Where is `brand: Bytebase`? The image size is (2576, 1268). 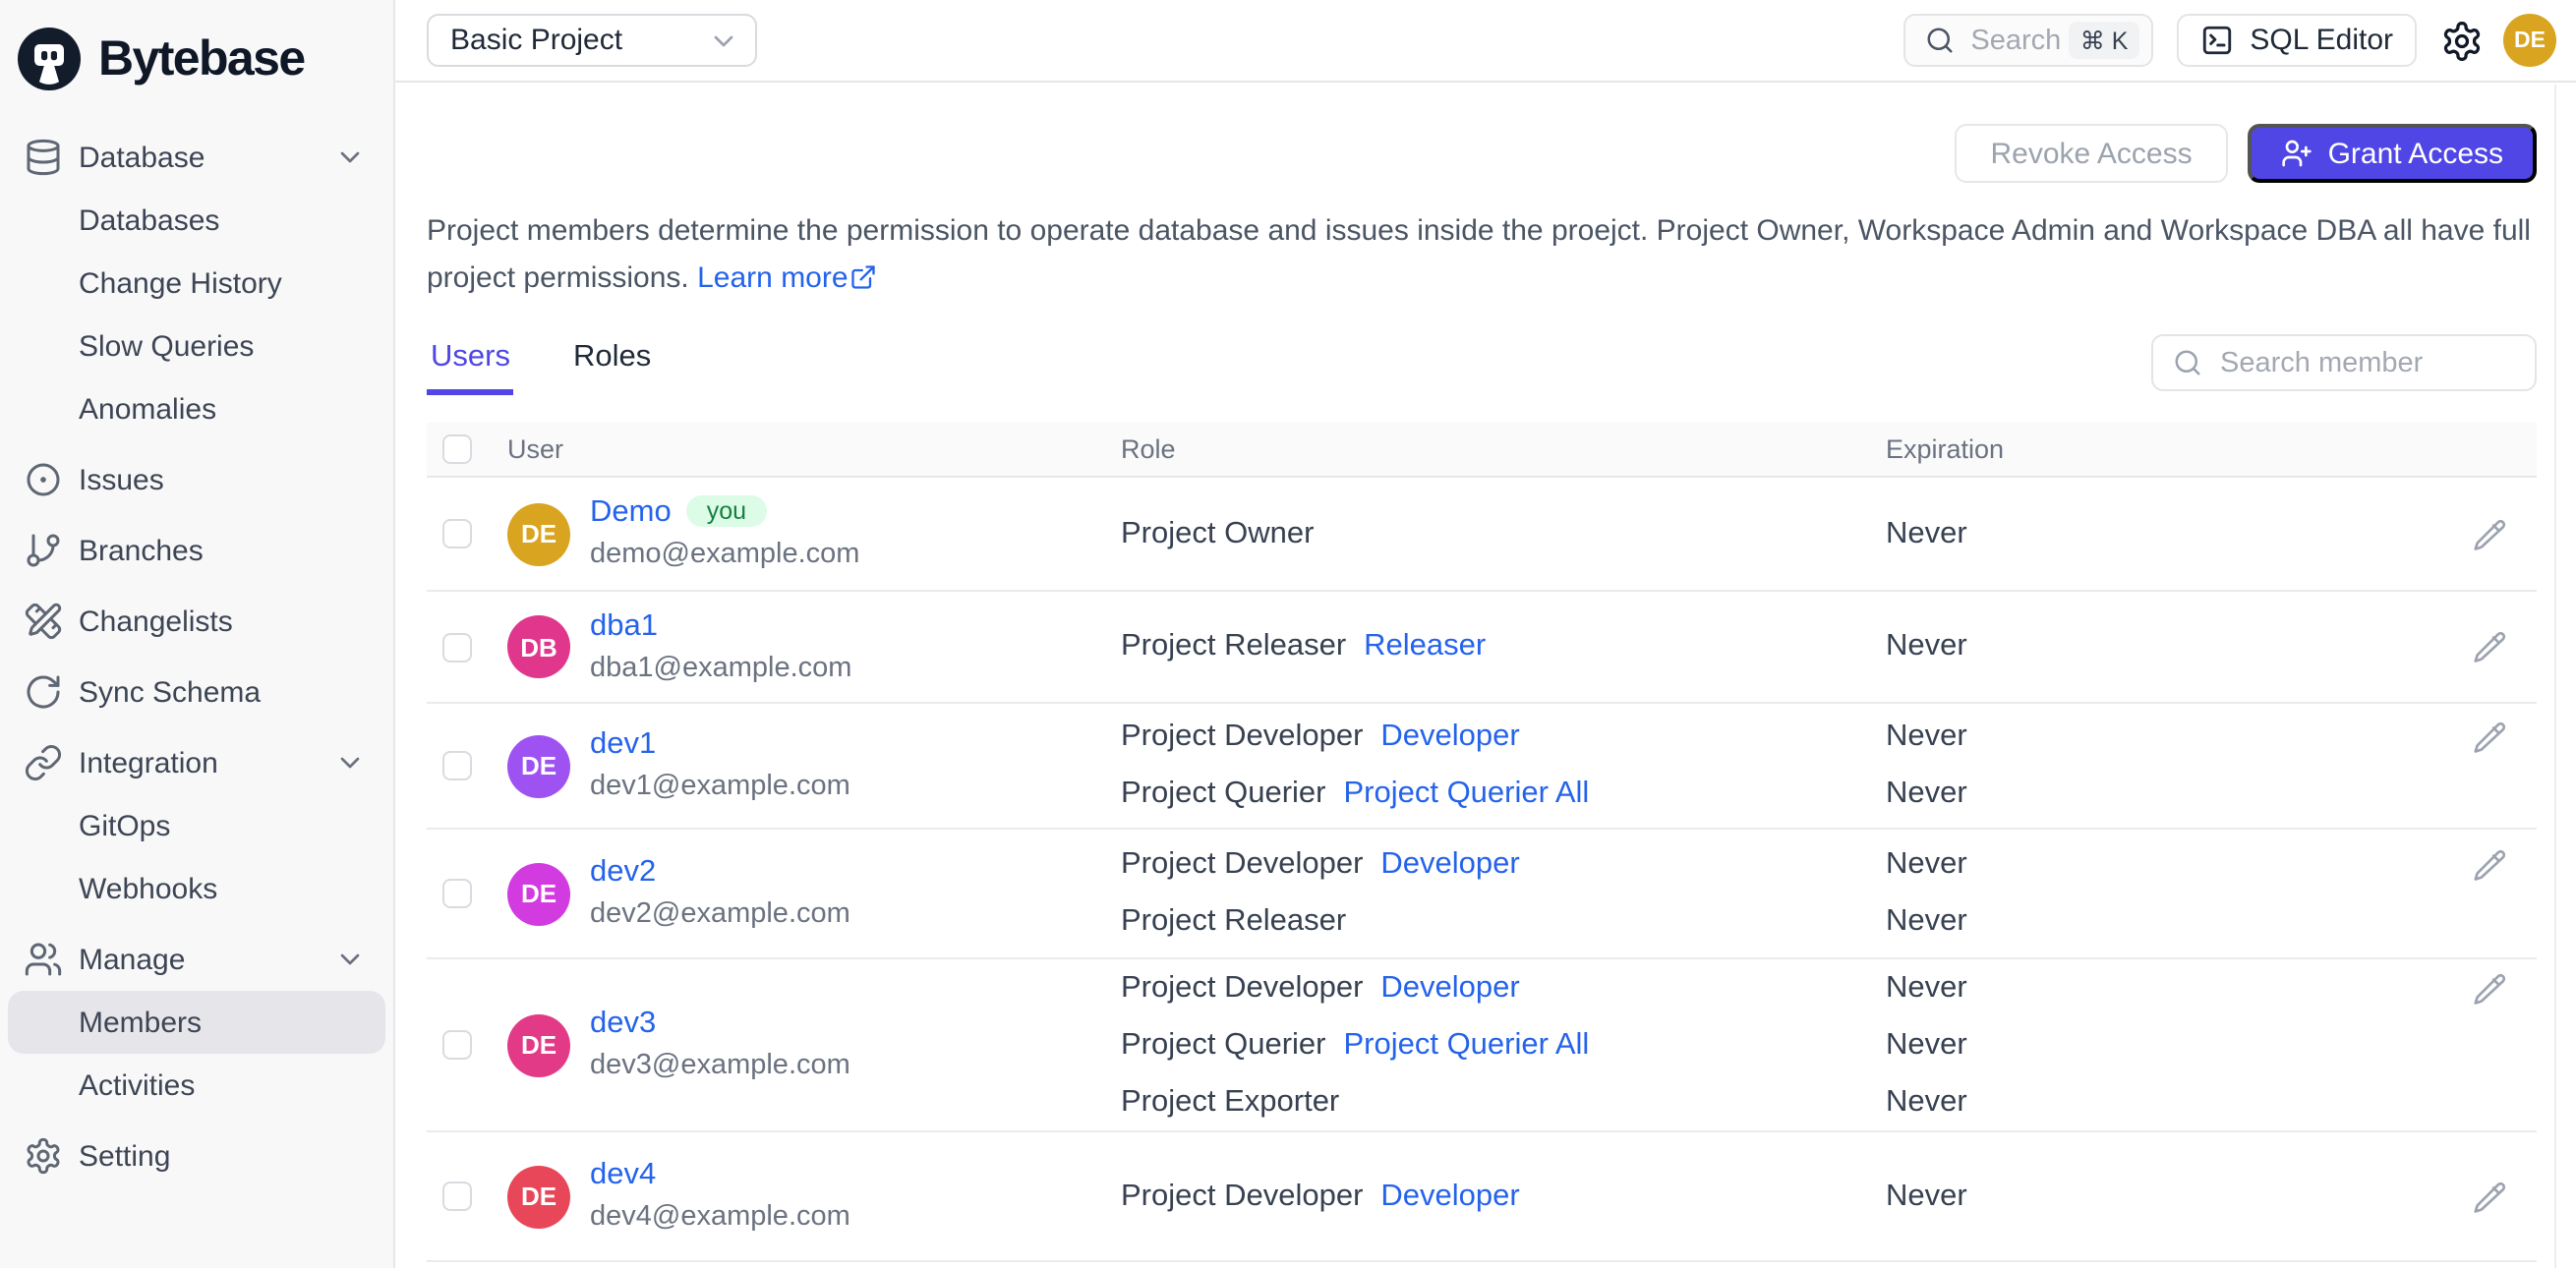
brand: Bytebase is located at coordinates (196, 49).